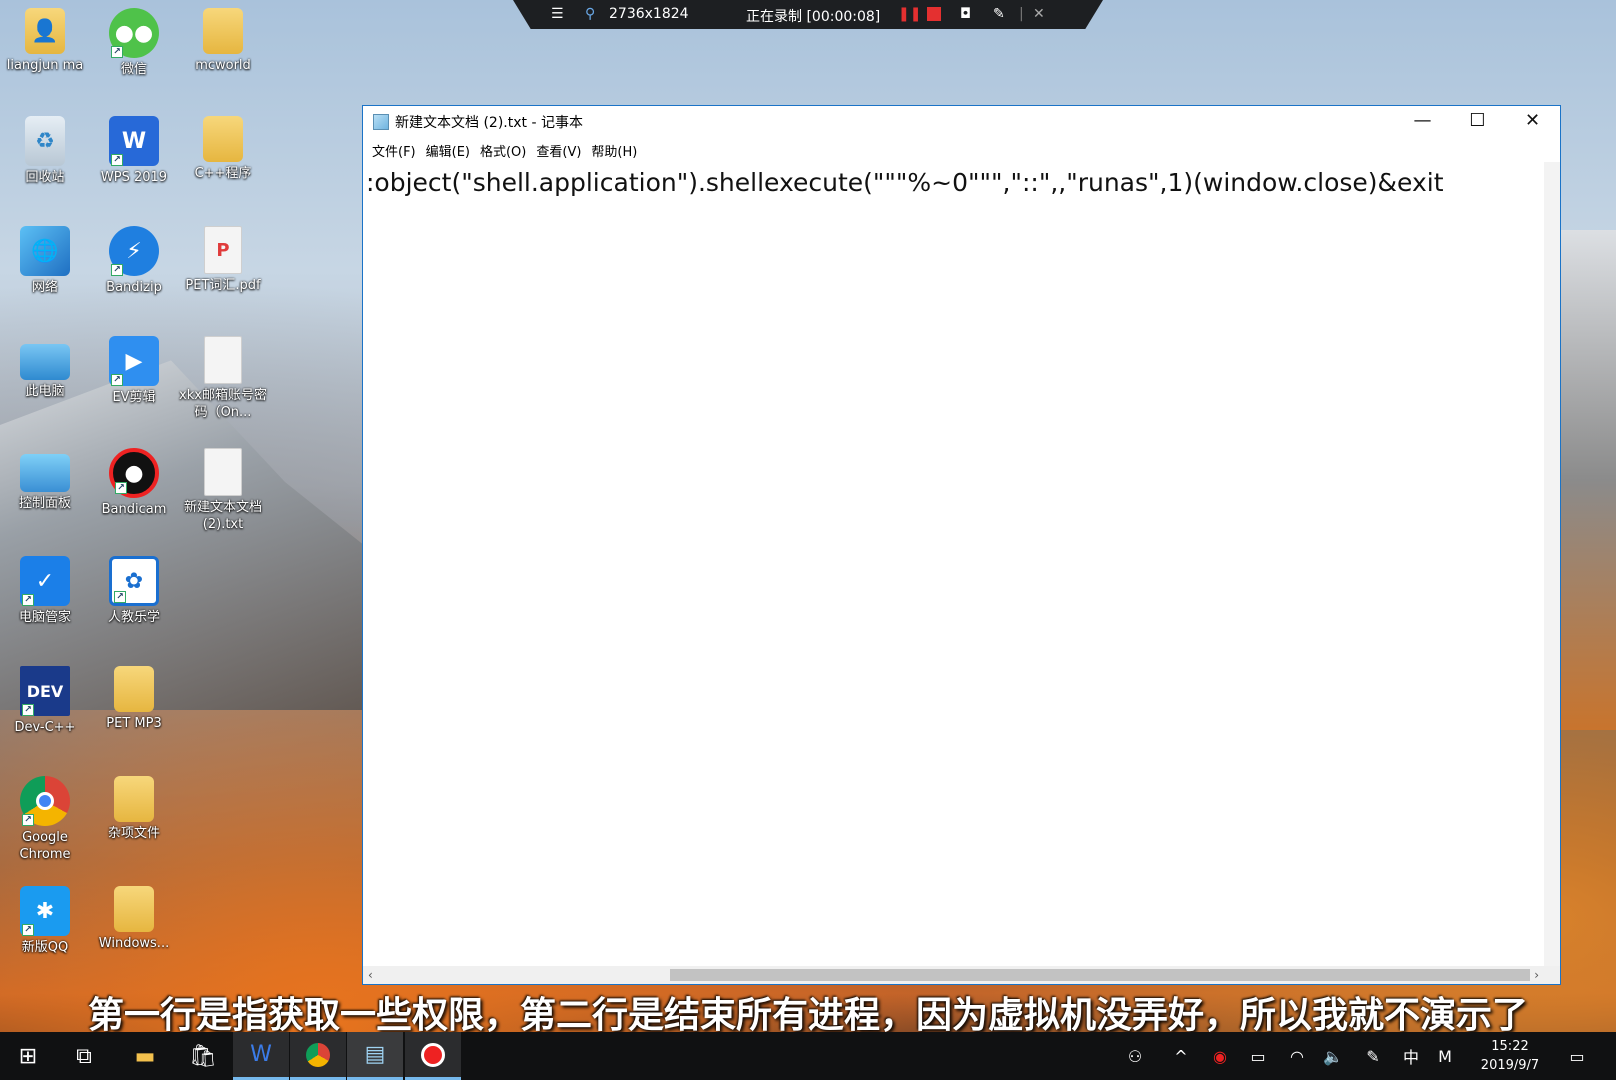 The image size is (1616, 1080). I want to click on wechat-icon: ●● ↗, so click(134, 33).